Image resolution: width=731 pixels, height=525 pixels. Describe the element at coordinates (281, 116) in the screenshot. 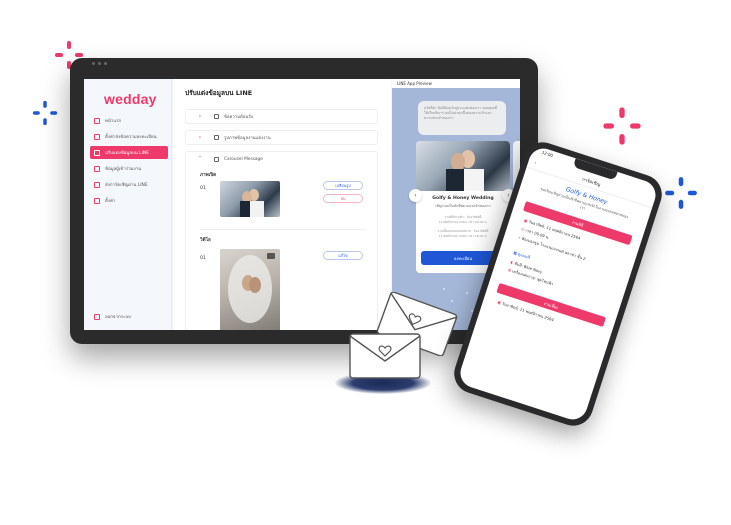

I see `section-welcome-message: › ข้อความต้อนรับ` at that location.